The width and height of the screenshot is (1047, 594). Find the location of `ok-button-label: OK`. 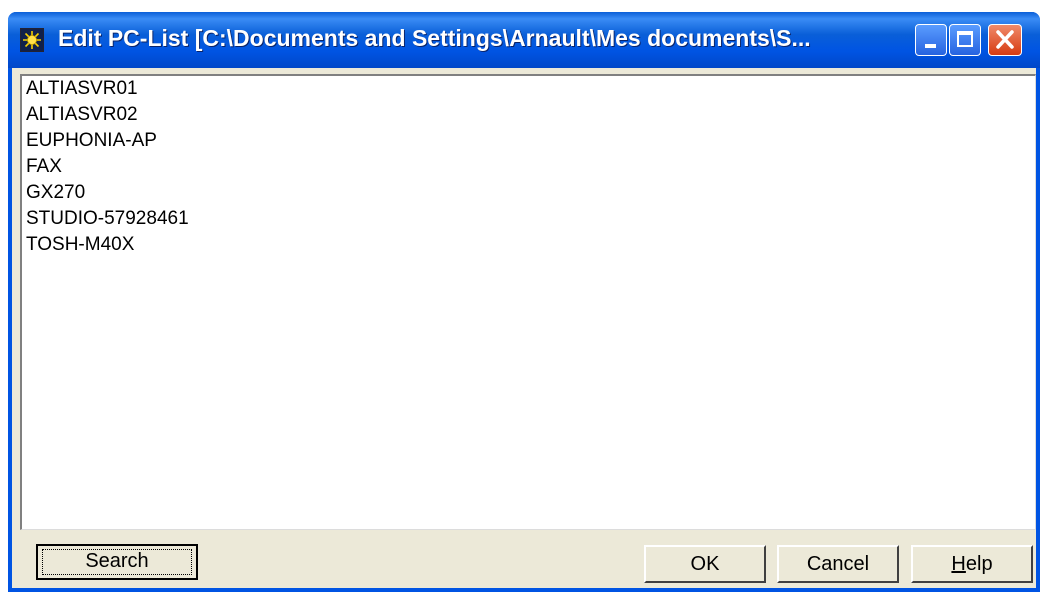

ok-button-label: OK is located at coordinates (705, 564).